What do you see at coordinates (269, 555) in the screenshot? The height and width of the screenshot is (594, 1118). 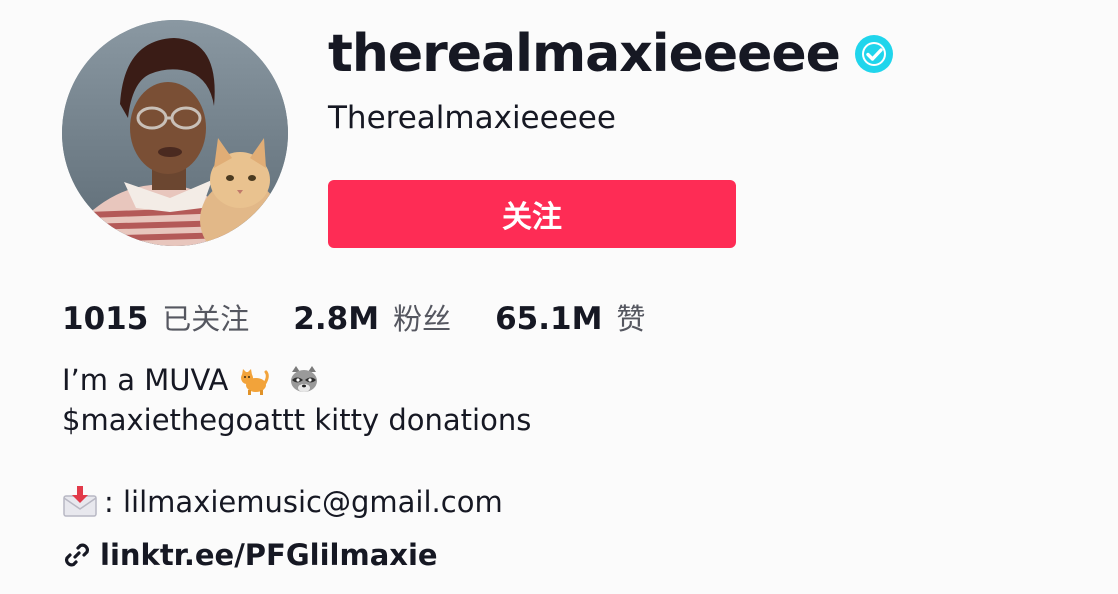 I see `link-text: linktr.ee/PFGlilmaxie` at bounding box center [269, 555].